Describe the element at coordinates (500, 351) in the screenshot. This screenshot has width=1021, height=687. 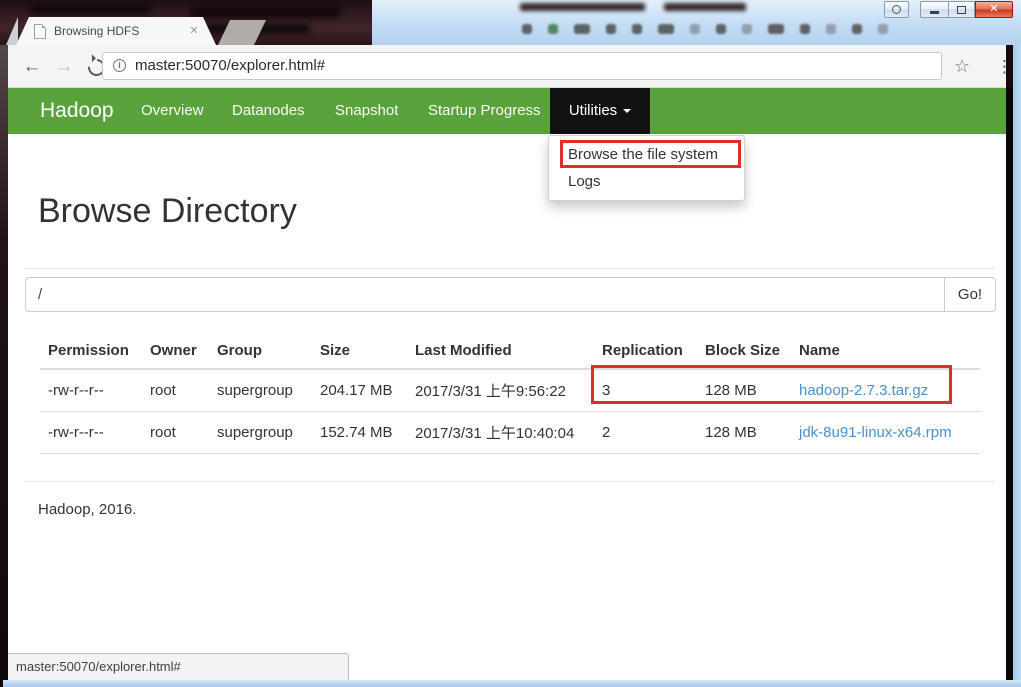
I see `column-header-last-modified: Last Modified` at that location.